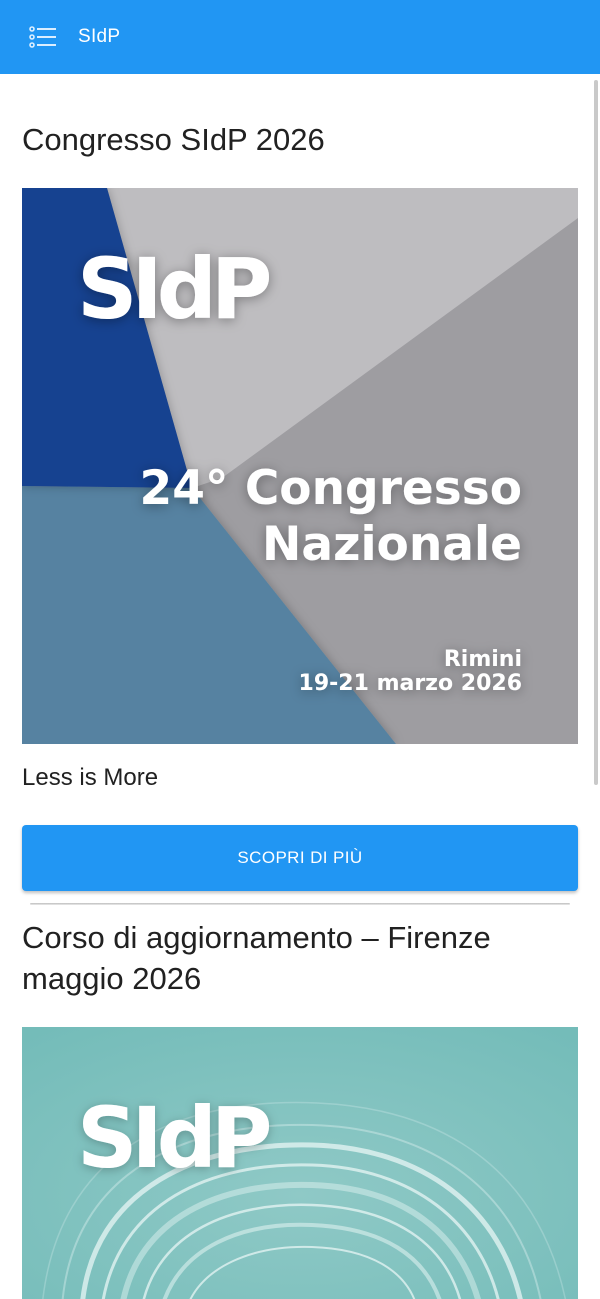 This screenshot has height=1299, width=600. I want to click on banner-dates: 19-21 marzo 2026, so click(410, 683).